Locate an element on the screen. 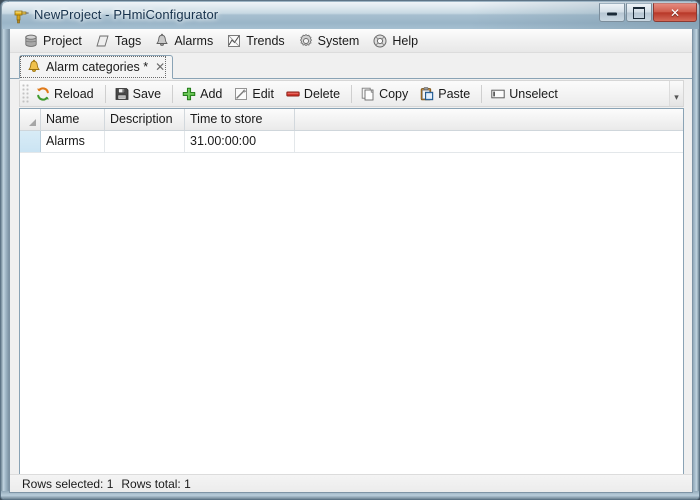 The height and width of the screenshot is (500, 700). menu-item-tags: Tags is located at coordinates (120, 41).